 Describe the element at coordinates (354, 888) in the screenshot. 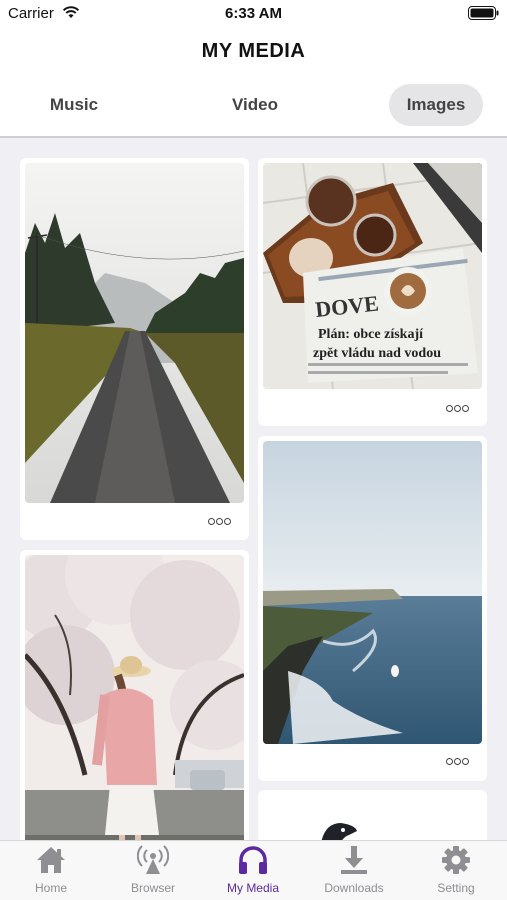

I see `tabbar-label: Downloads` at that location.